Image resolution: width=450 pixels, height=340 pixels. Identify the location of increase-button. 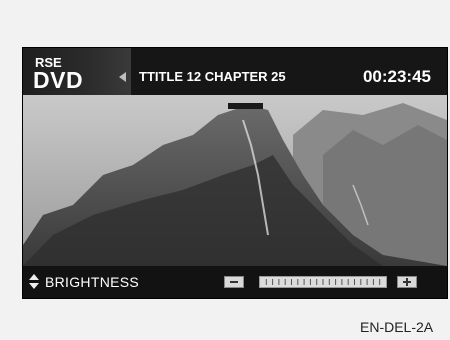
(407, 282).